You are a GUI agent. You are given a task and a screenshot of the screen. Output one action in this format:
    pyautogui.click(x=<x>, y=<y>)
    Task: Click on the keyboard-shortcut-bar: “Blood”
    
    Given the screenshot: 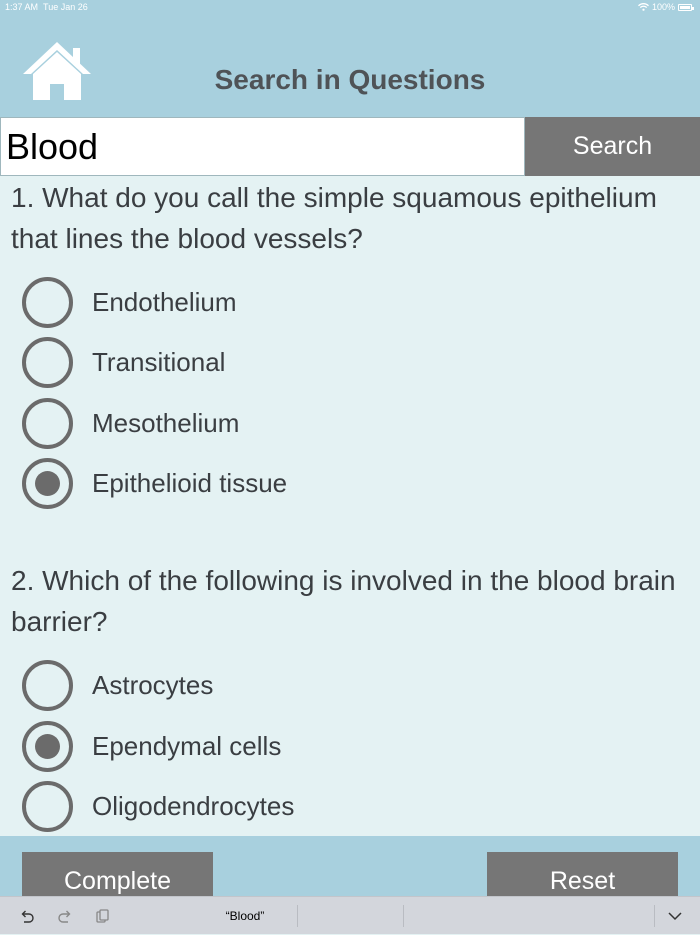 What is the action you would take?
    pyautogui.click(x=350, y=915)
    